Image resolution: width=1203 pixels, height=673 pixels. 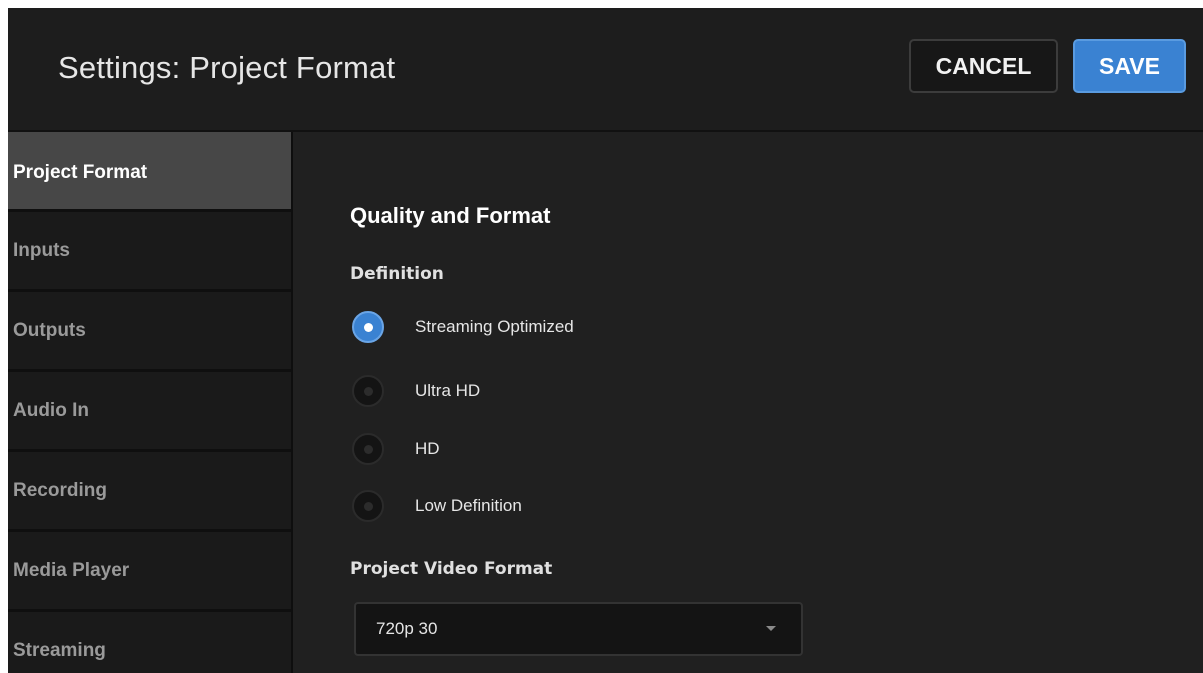 What do you see at coordinates (149, 412) in the screenshot?
I see `sidebar-item-audio-in: Audio In` at bounding box center [149, 412].